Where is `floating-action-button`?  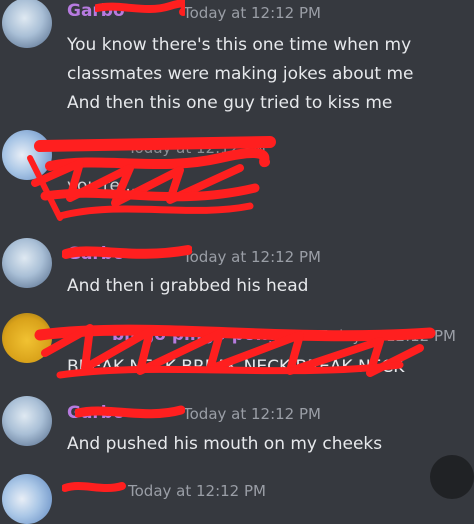
floating-action-button is located at coordinates (452, 477).